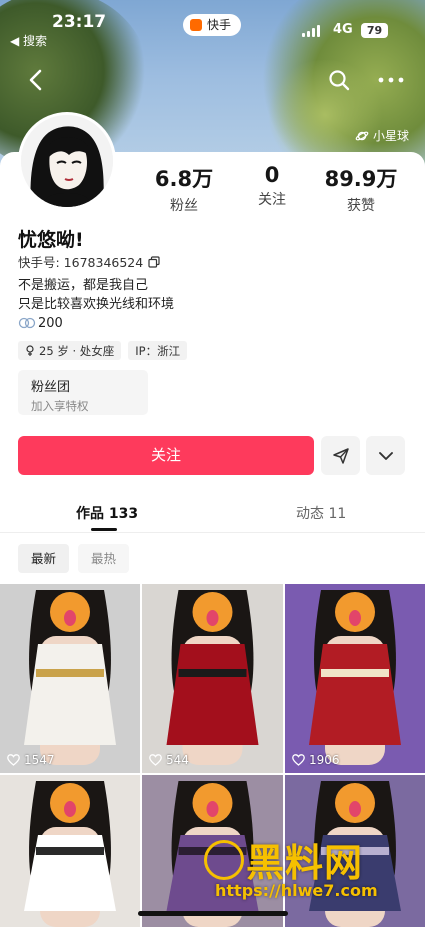 This screenshot has width=425, height=927. Describe the element at coordinates (184, 206) in the screenshot. I see `stat-fans-label: 粉丝` at that location.